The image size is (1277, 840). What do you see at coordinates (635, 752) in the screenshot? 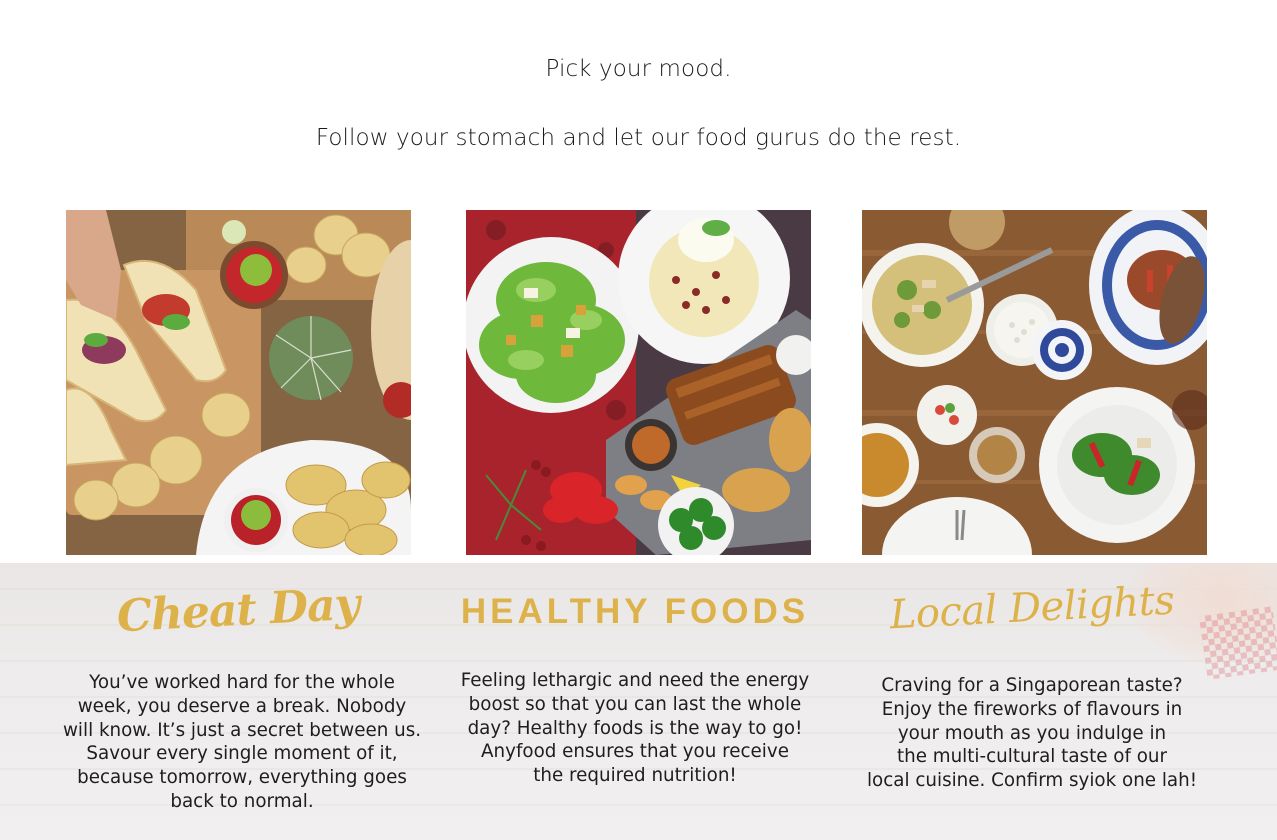
I see `description-line: Anyfood ensures that you receive` at bounding box center [635, 752].